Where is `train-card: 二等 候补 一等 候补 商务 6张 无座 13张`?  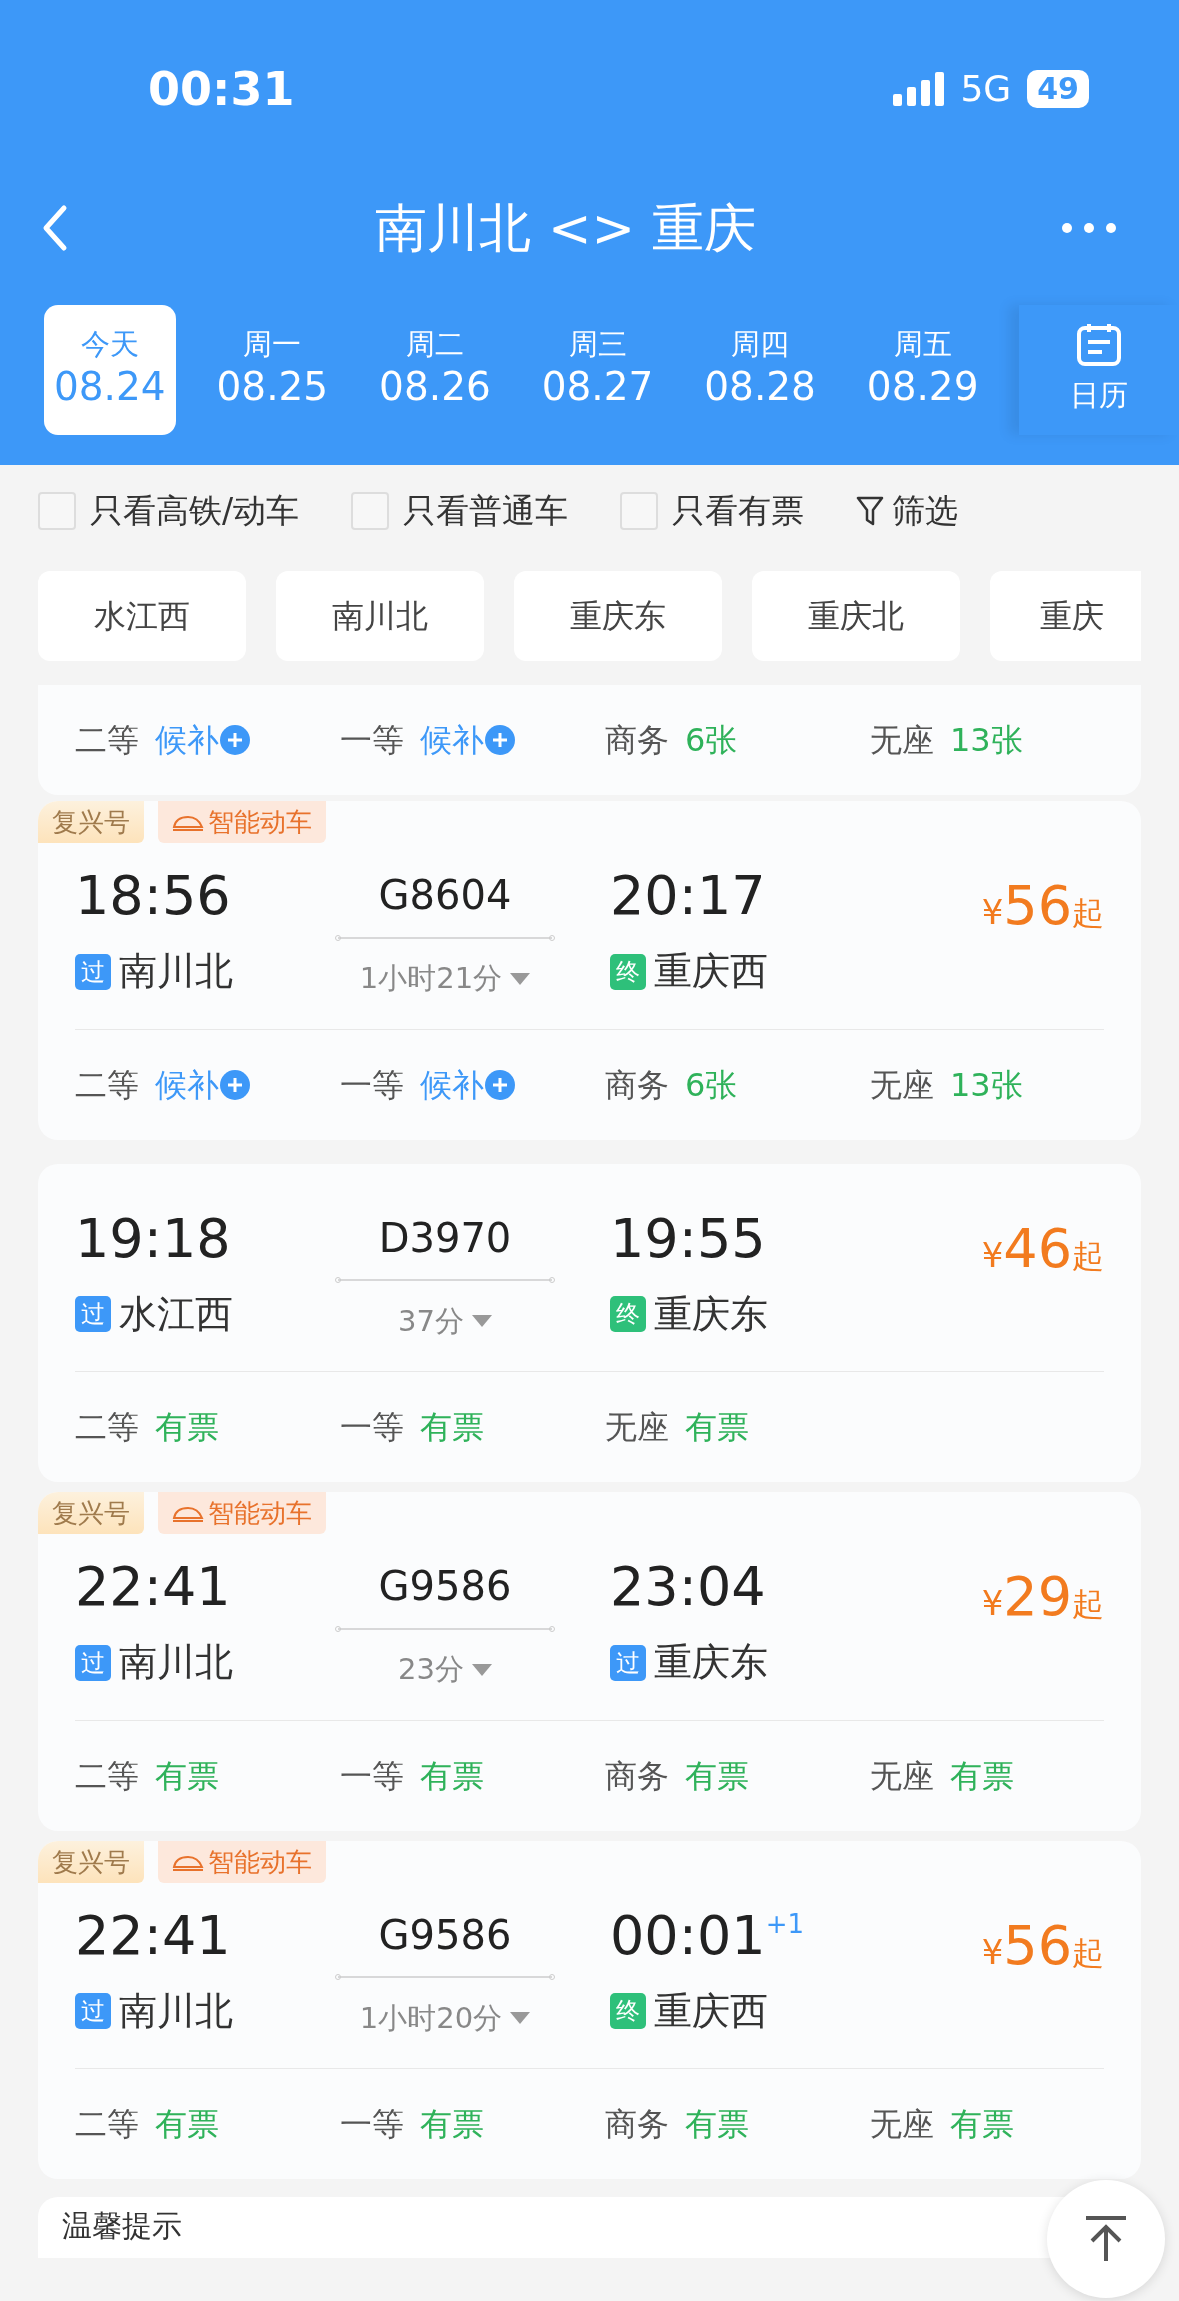 train-card: 二等 候补 一等 候补 商务 6张 无座 13张 is located at coordinates (589, 740).